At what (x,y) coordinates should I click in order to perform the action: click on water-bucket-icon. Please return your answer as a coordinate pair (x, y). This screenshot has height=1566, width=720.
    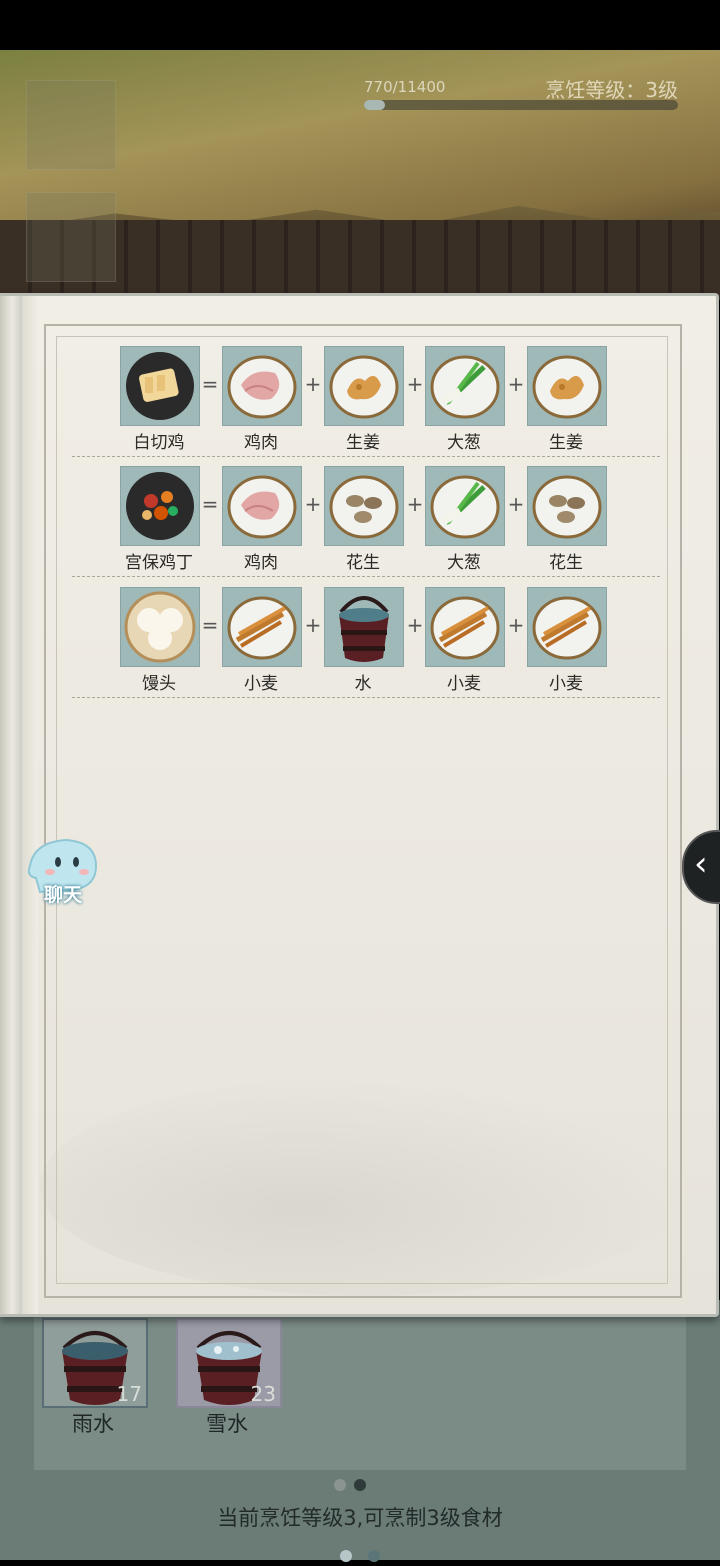
    Looking at the image, I should click on (364, 629).